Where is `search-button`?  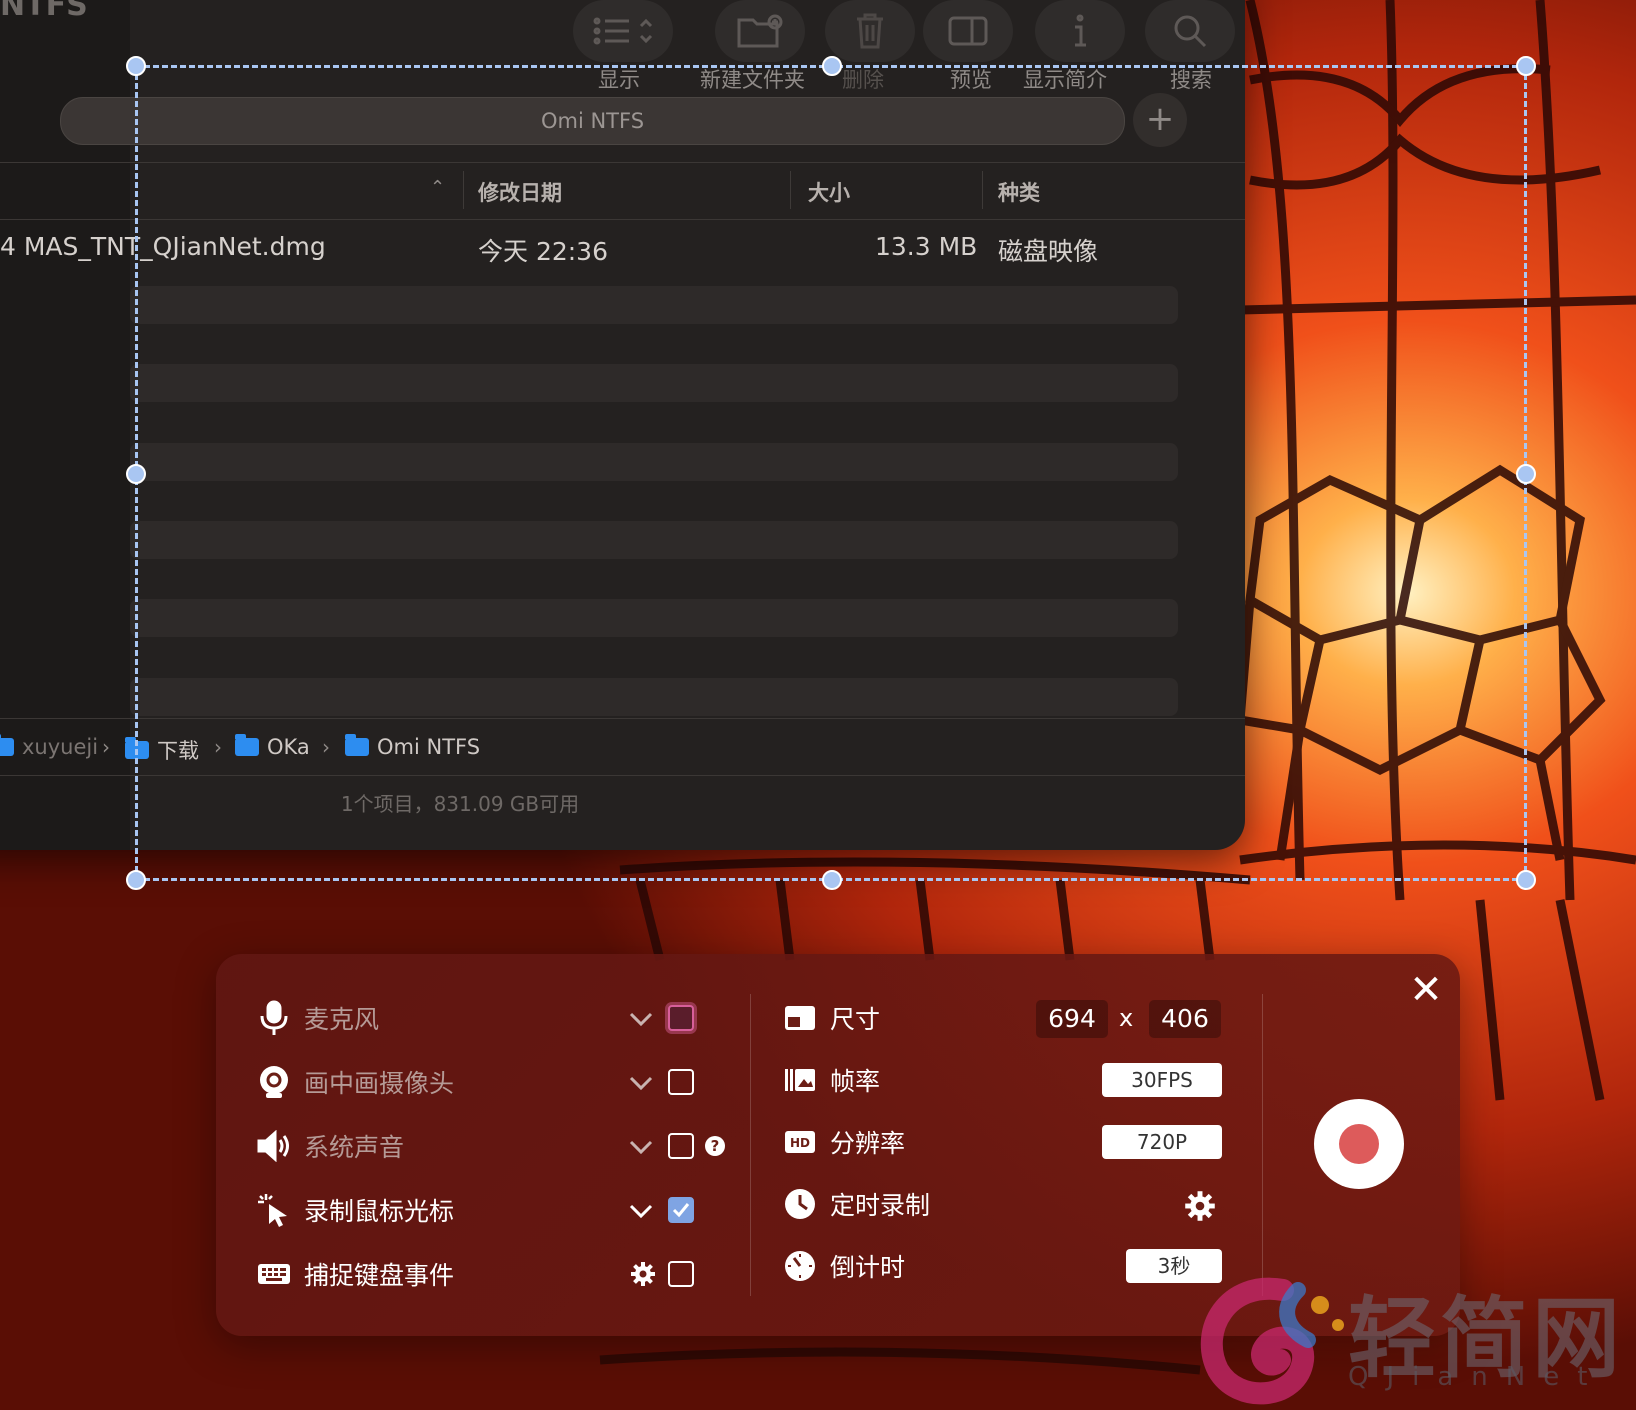 search-button is located at coordinates (1190, 31).